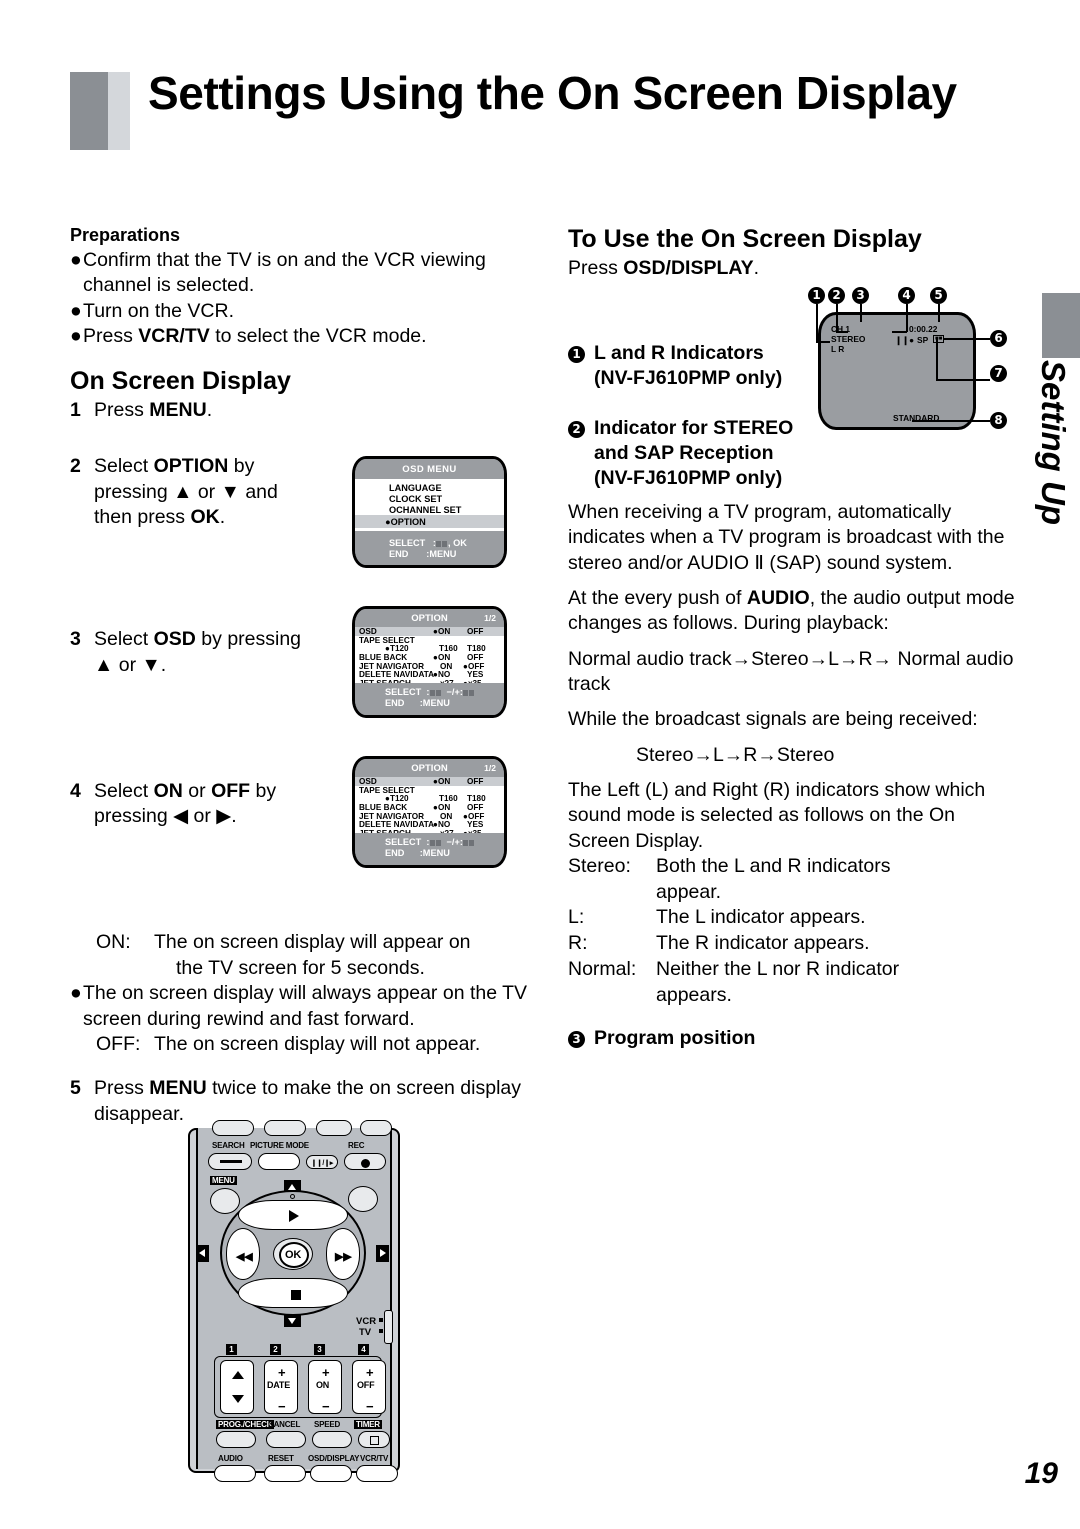  Describe the element at coordinates (331, 1473) in the screenshot. I see `osd-display-button` at that location.